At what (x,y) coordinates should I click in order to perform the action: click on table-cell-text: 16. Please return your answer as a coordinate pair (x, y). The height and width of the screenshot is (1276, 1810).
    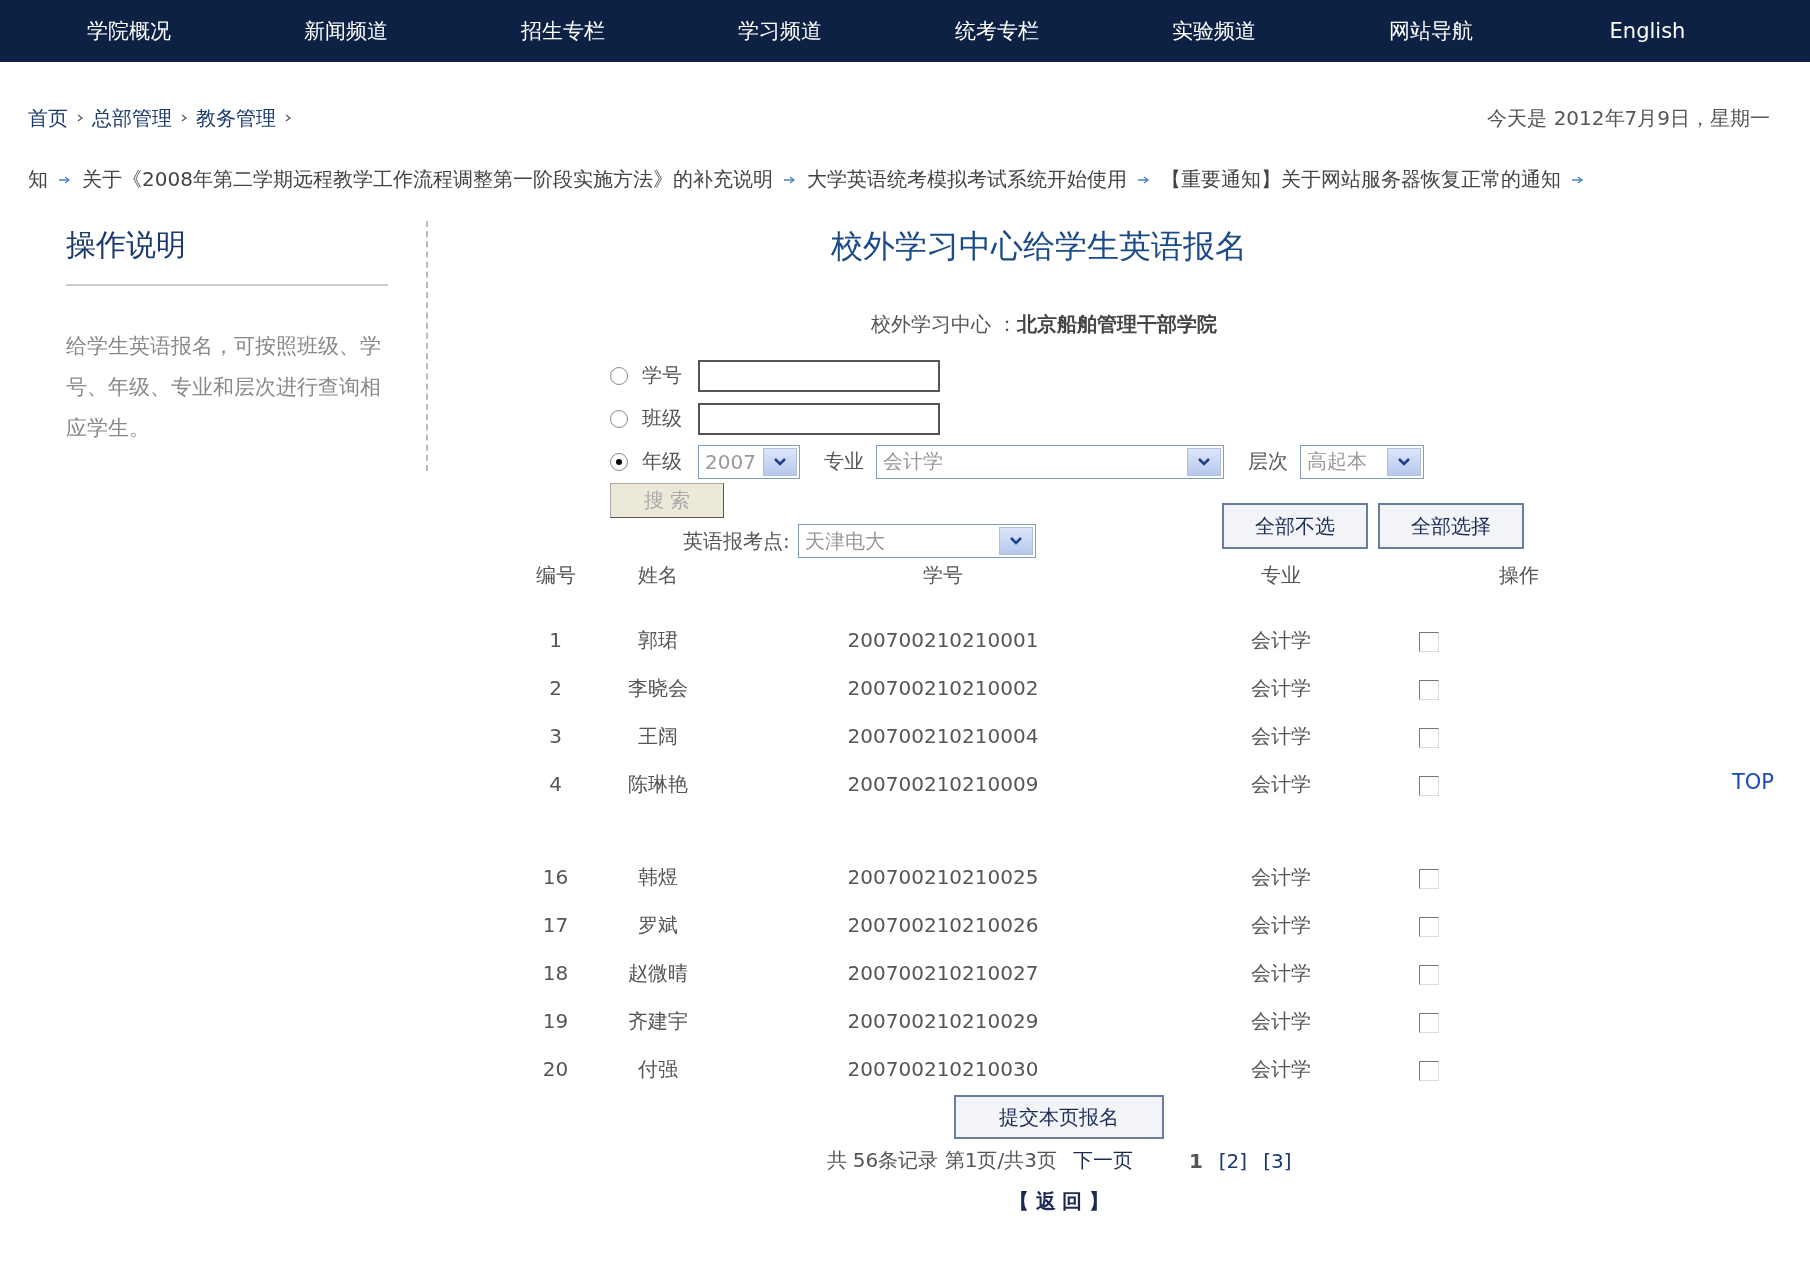
    Looking at the image, I should click on (555, 877).